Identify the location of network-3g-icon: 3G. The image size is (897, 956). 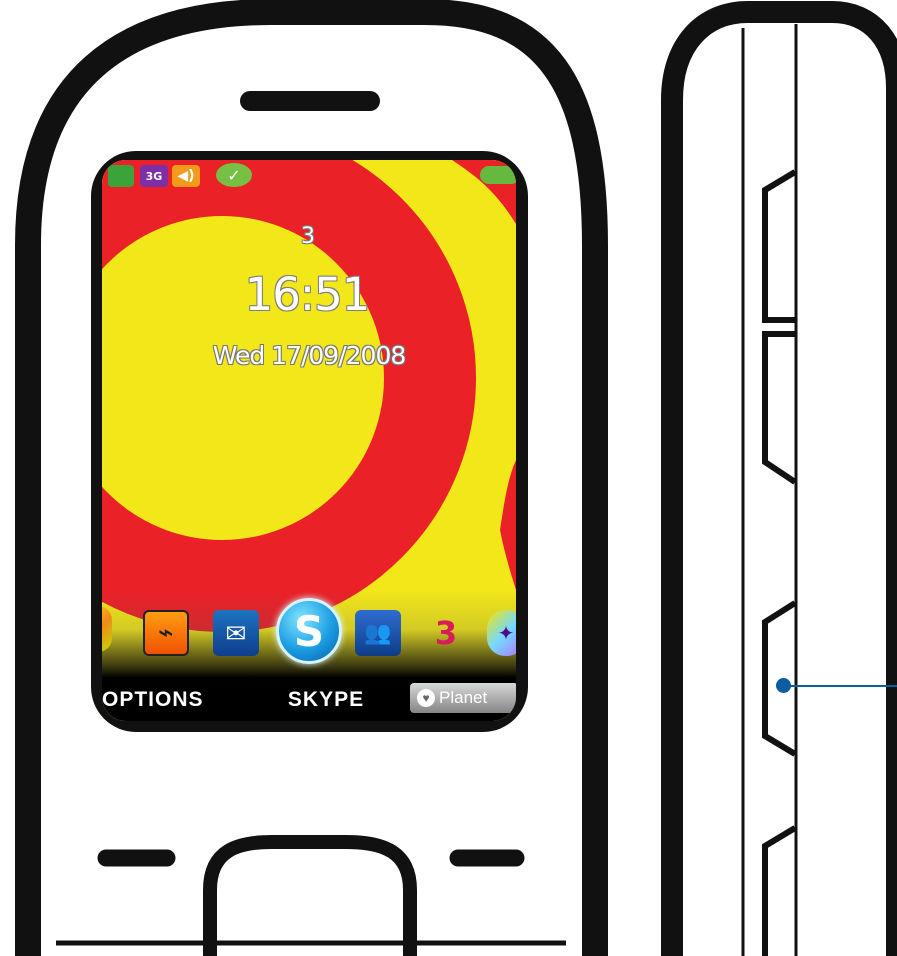
(154, 176).